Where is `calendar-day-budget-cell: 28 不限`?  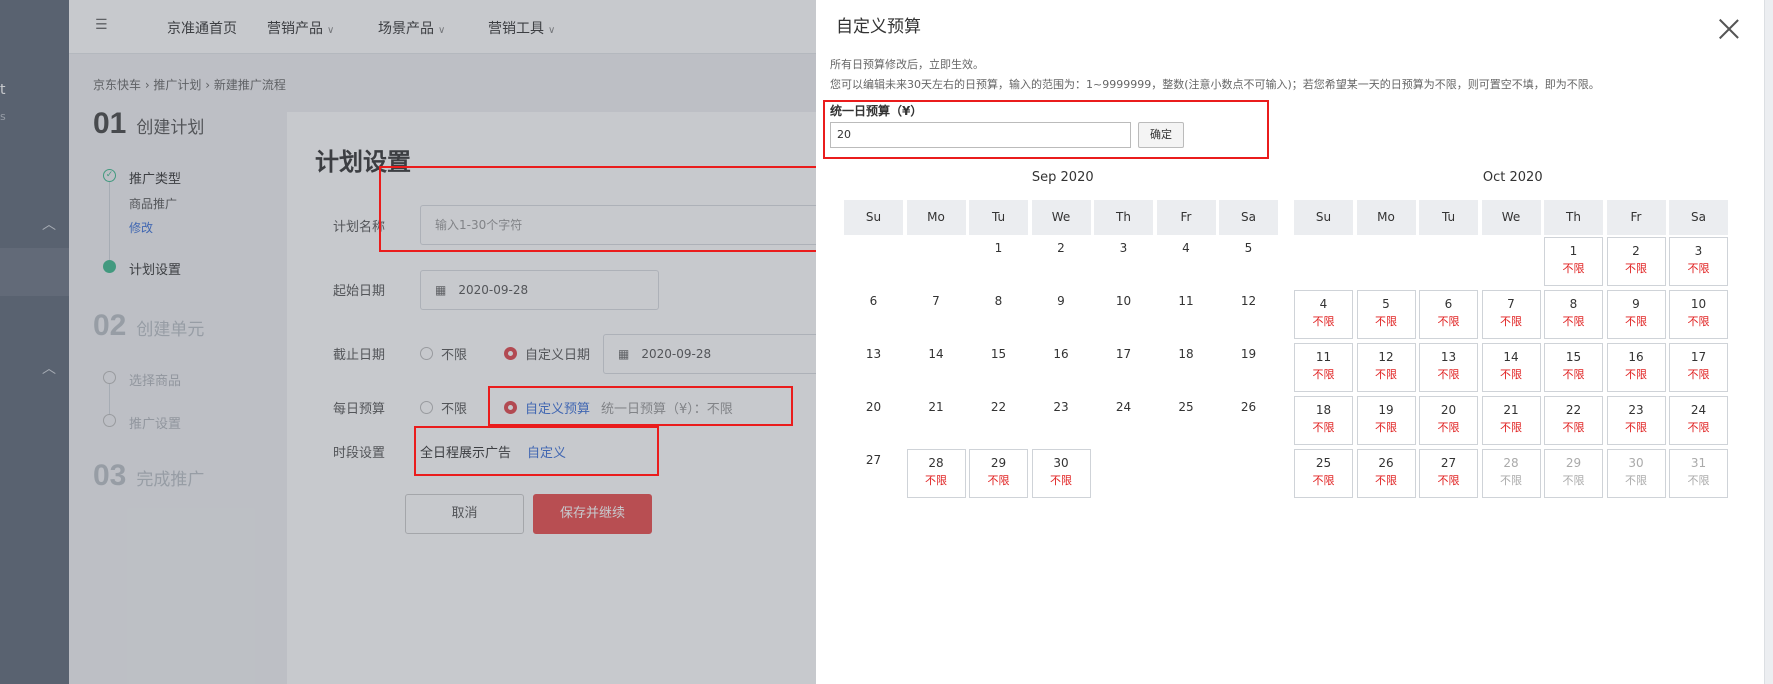 calendar-day-budget-cell: 28 不限 is located at coordinates (936, 473).